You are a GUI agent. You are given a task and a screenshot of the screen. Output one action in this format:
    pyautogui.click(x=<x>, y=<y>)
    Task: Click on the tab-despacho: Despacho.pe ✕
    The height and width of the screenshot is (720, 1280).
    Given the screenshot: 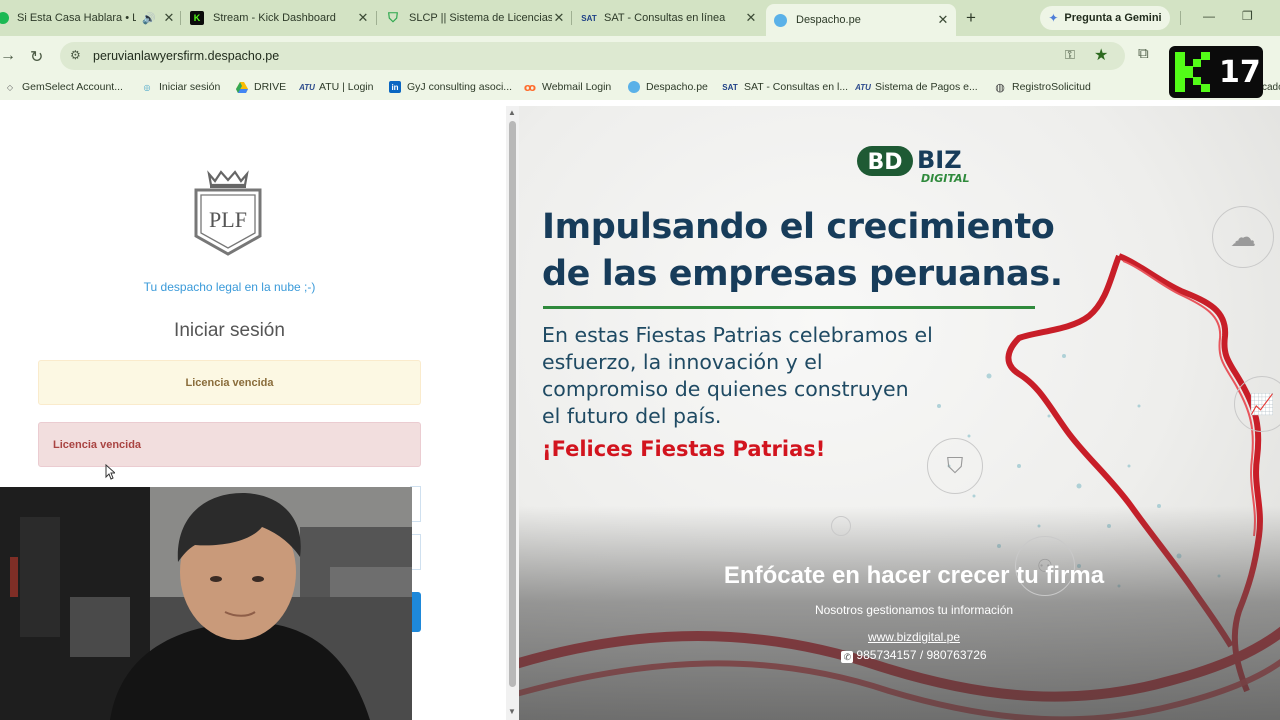 What is the action you would take?
    pyautogui.click(x=861, y=20)
    